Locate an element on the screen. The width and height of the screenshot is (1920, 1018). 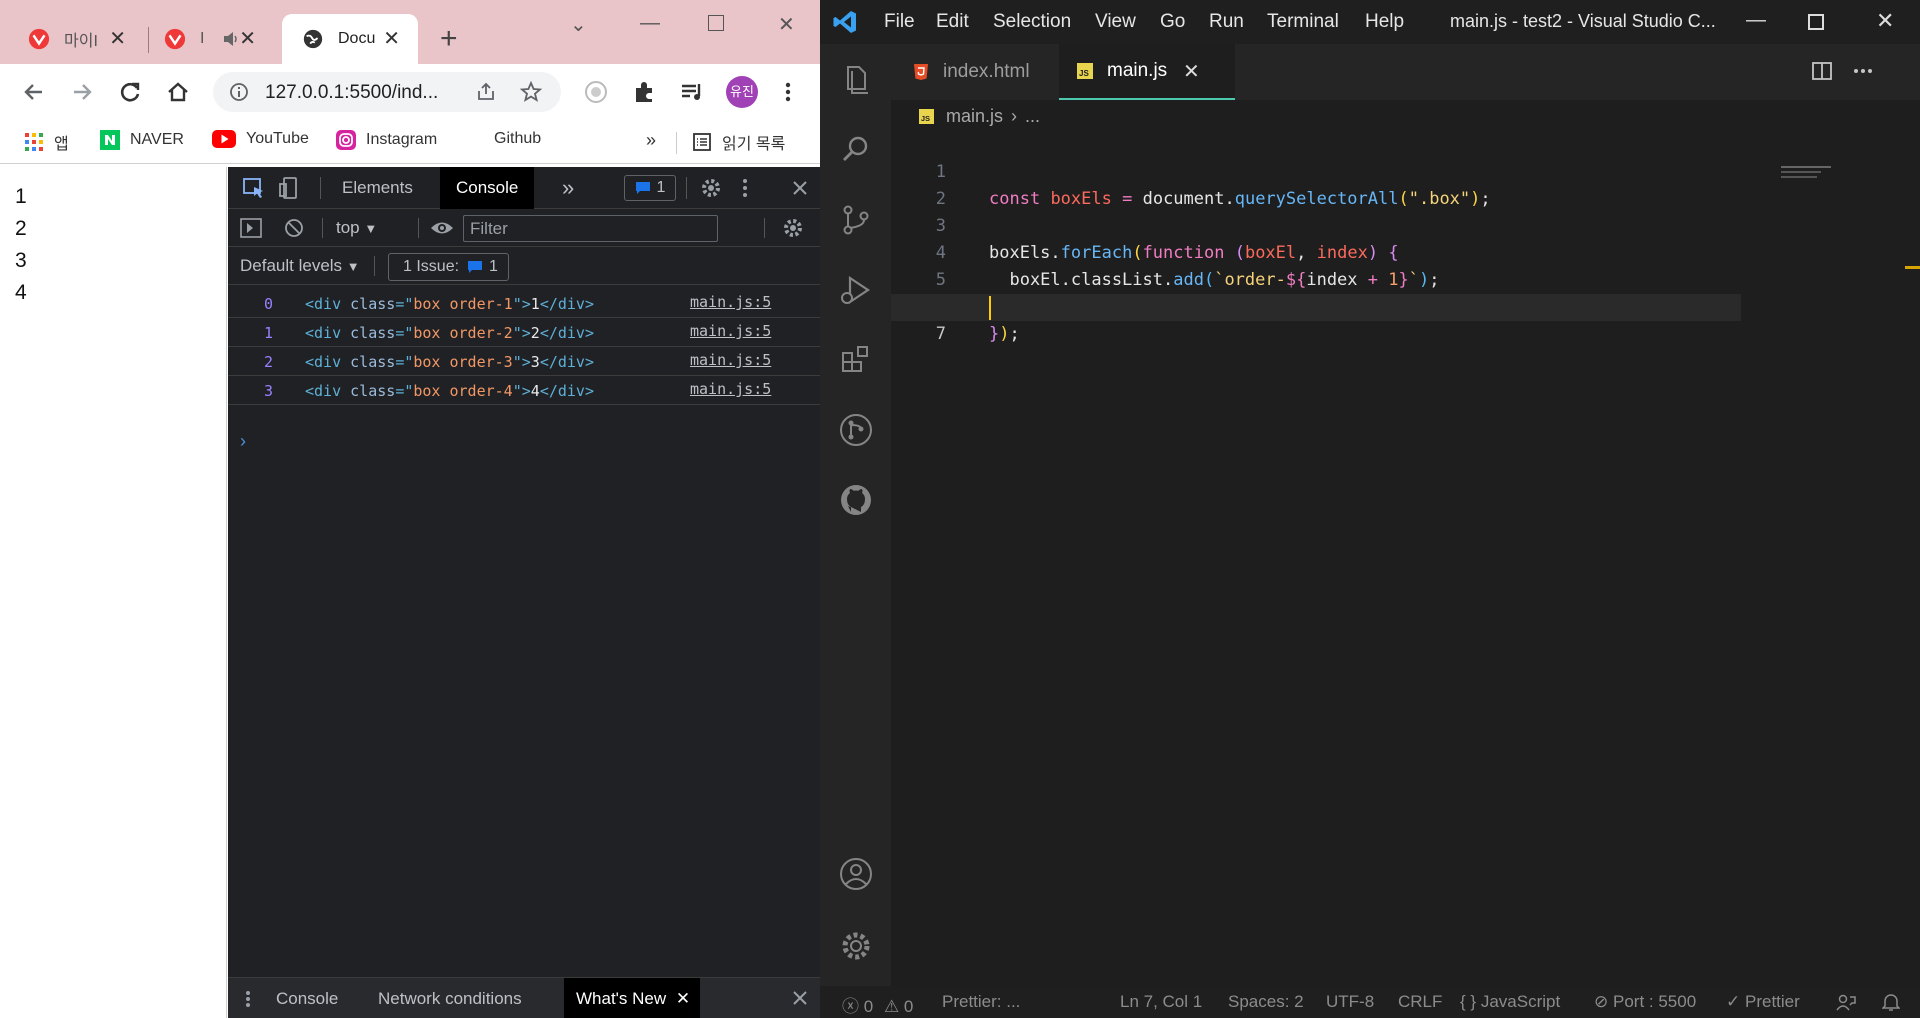
settings-gear-icon is located at coordinates (711, 188).